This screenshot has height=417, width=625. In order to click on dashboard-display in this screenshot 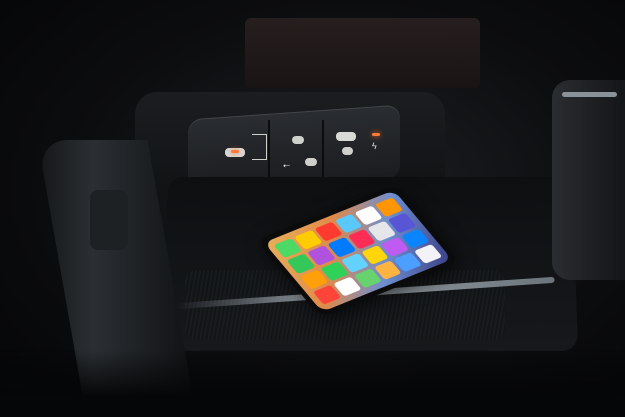, I will do `click(362, 53)`.